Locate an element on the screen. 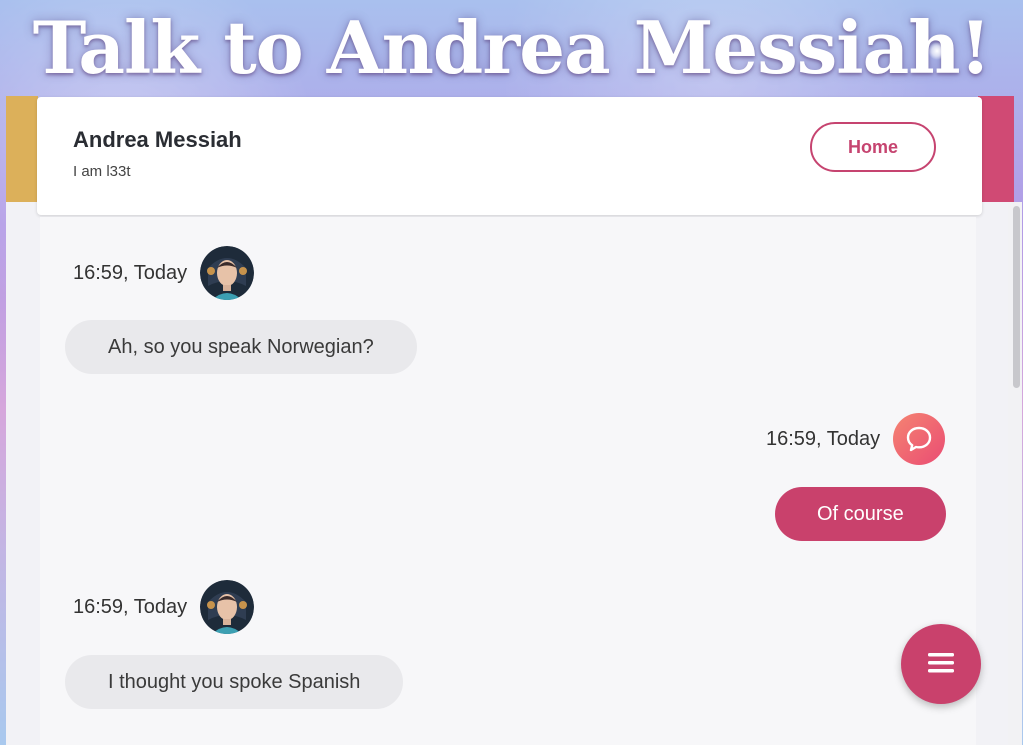 The height and width of the screenshot is (745, 1023). banner: Talk to Andrea Messiah! is located at coordinates (511, 48).